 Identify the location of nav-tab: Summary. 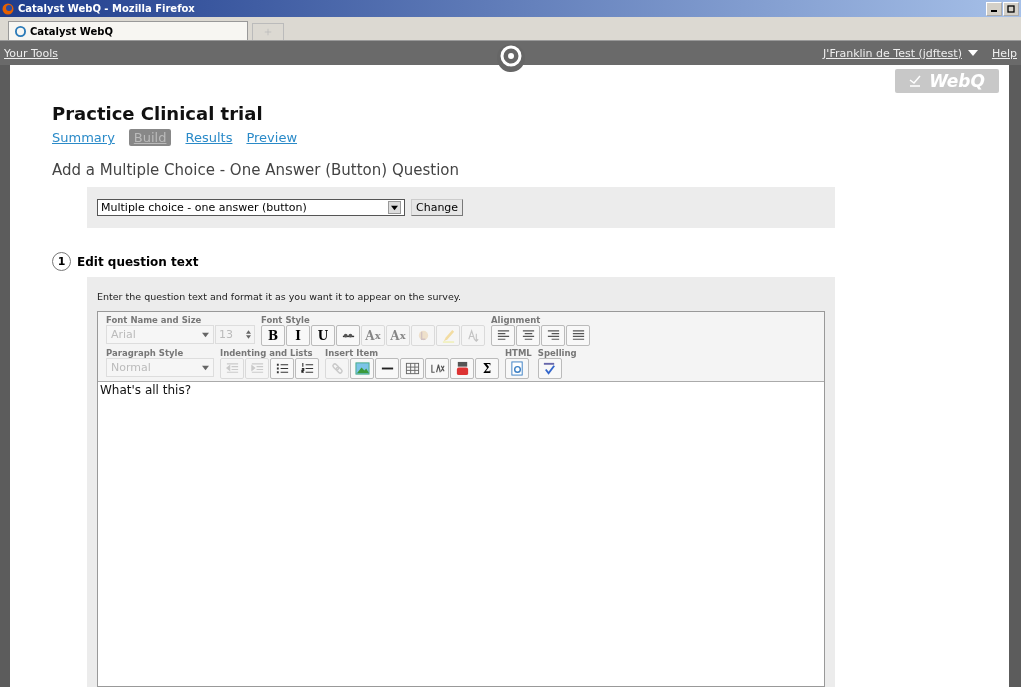
(83, 137).